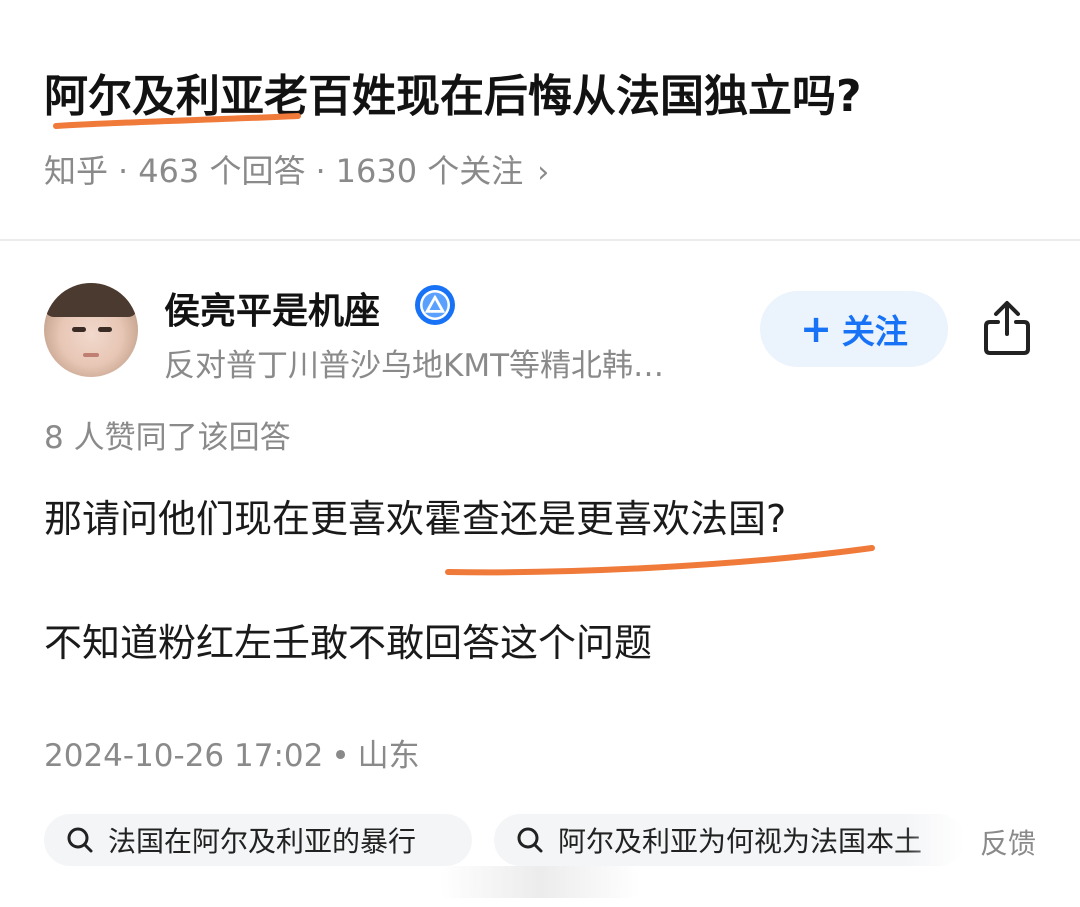  I want to click on like-count: 8 人赞同了该回答, so click(167, 438).